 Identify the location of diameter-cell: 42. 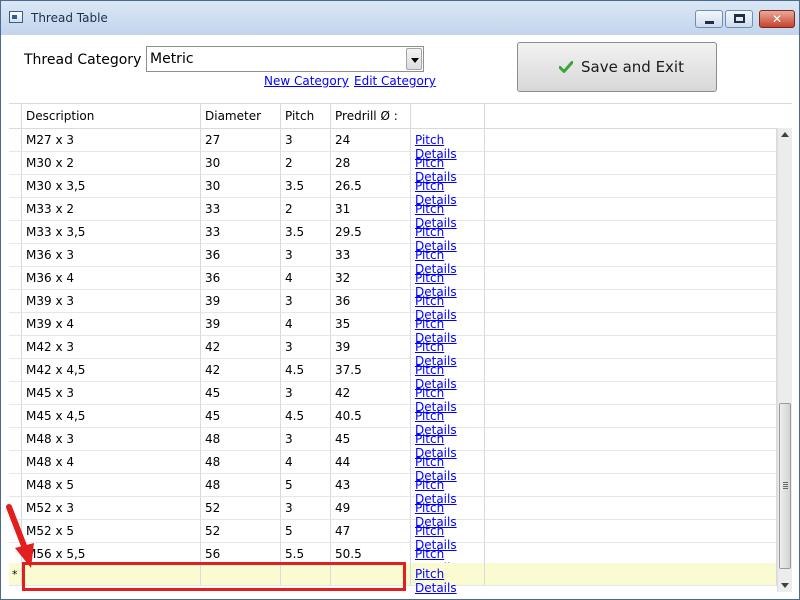
(241, 347).